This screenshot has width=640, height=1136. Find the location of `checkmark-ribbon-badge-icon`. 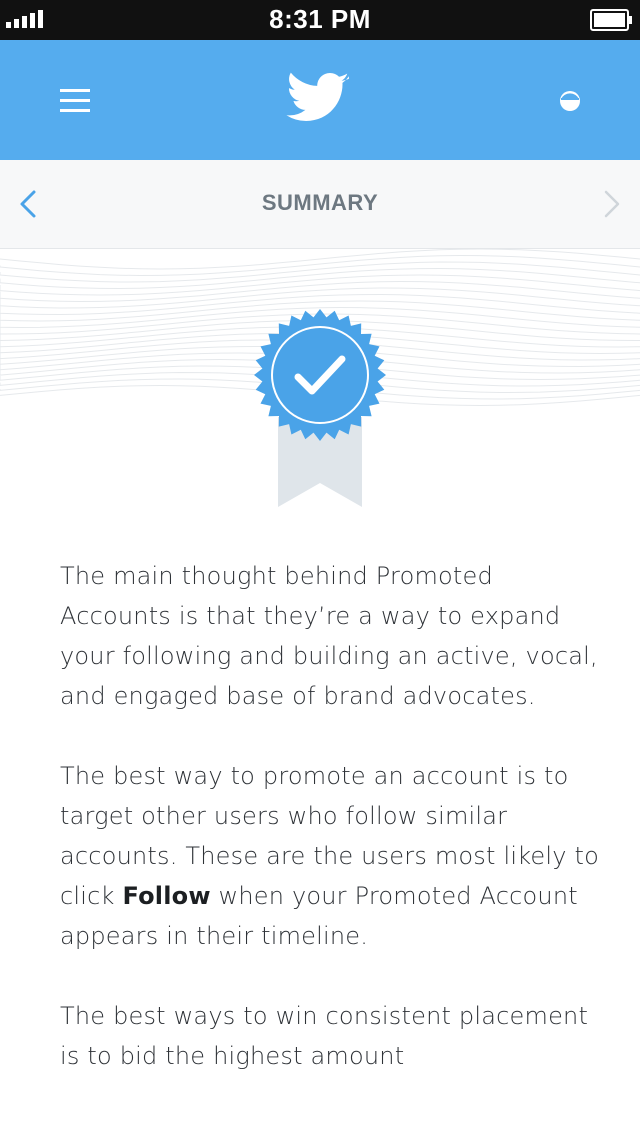

checkmark-ribbon-badge-icon is located at coordinates (320, 408).